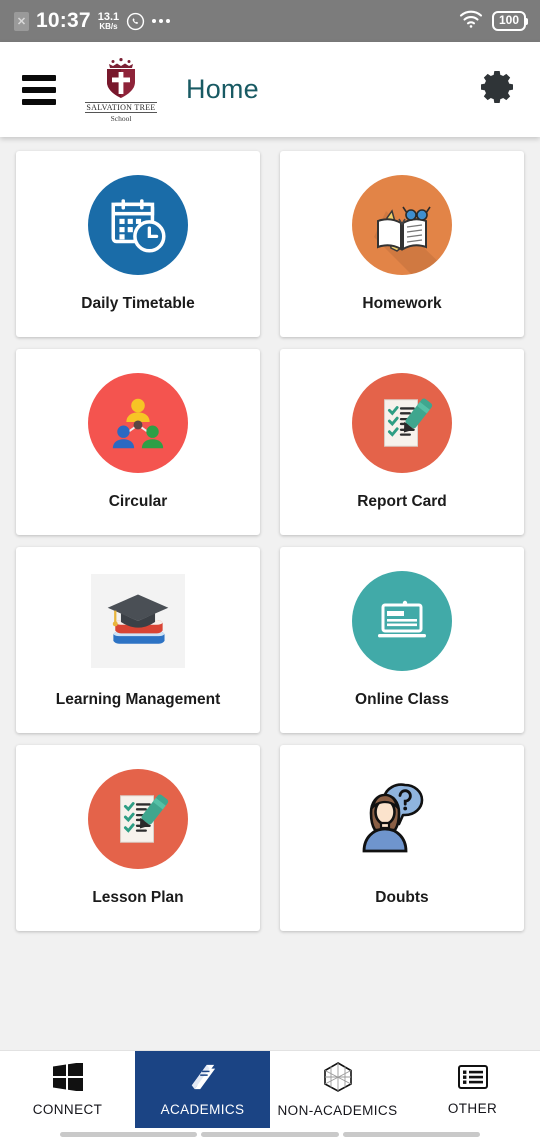  I want to click on battery-indicator: 100, so click(510, 21).